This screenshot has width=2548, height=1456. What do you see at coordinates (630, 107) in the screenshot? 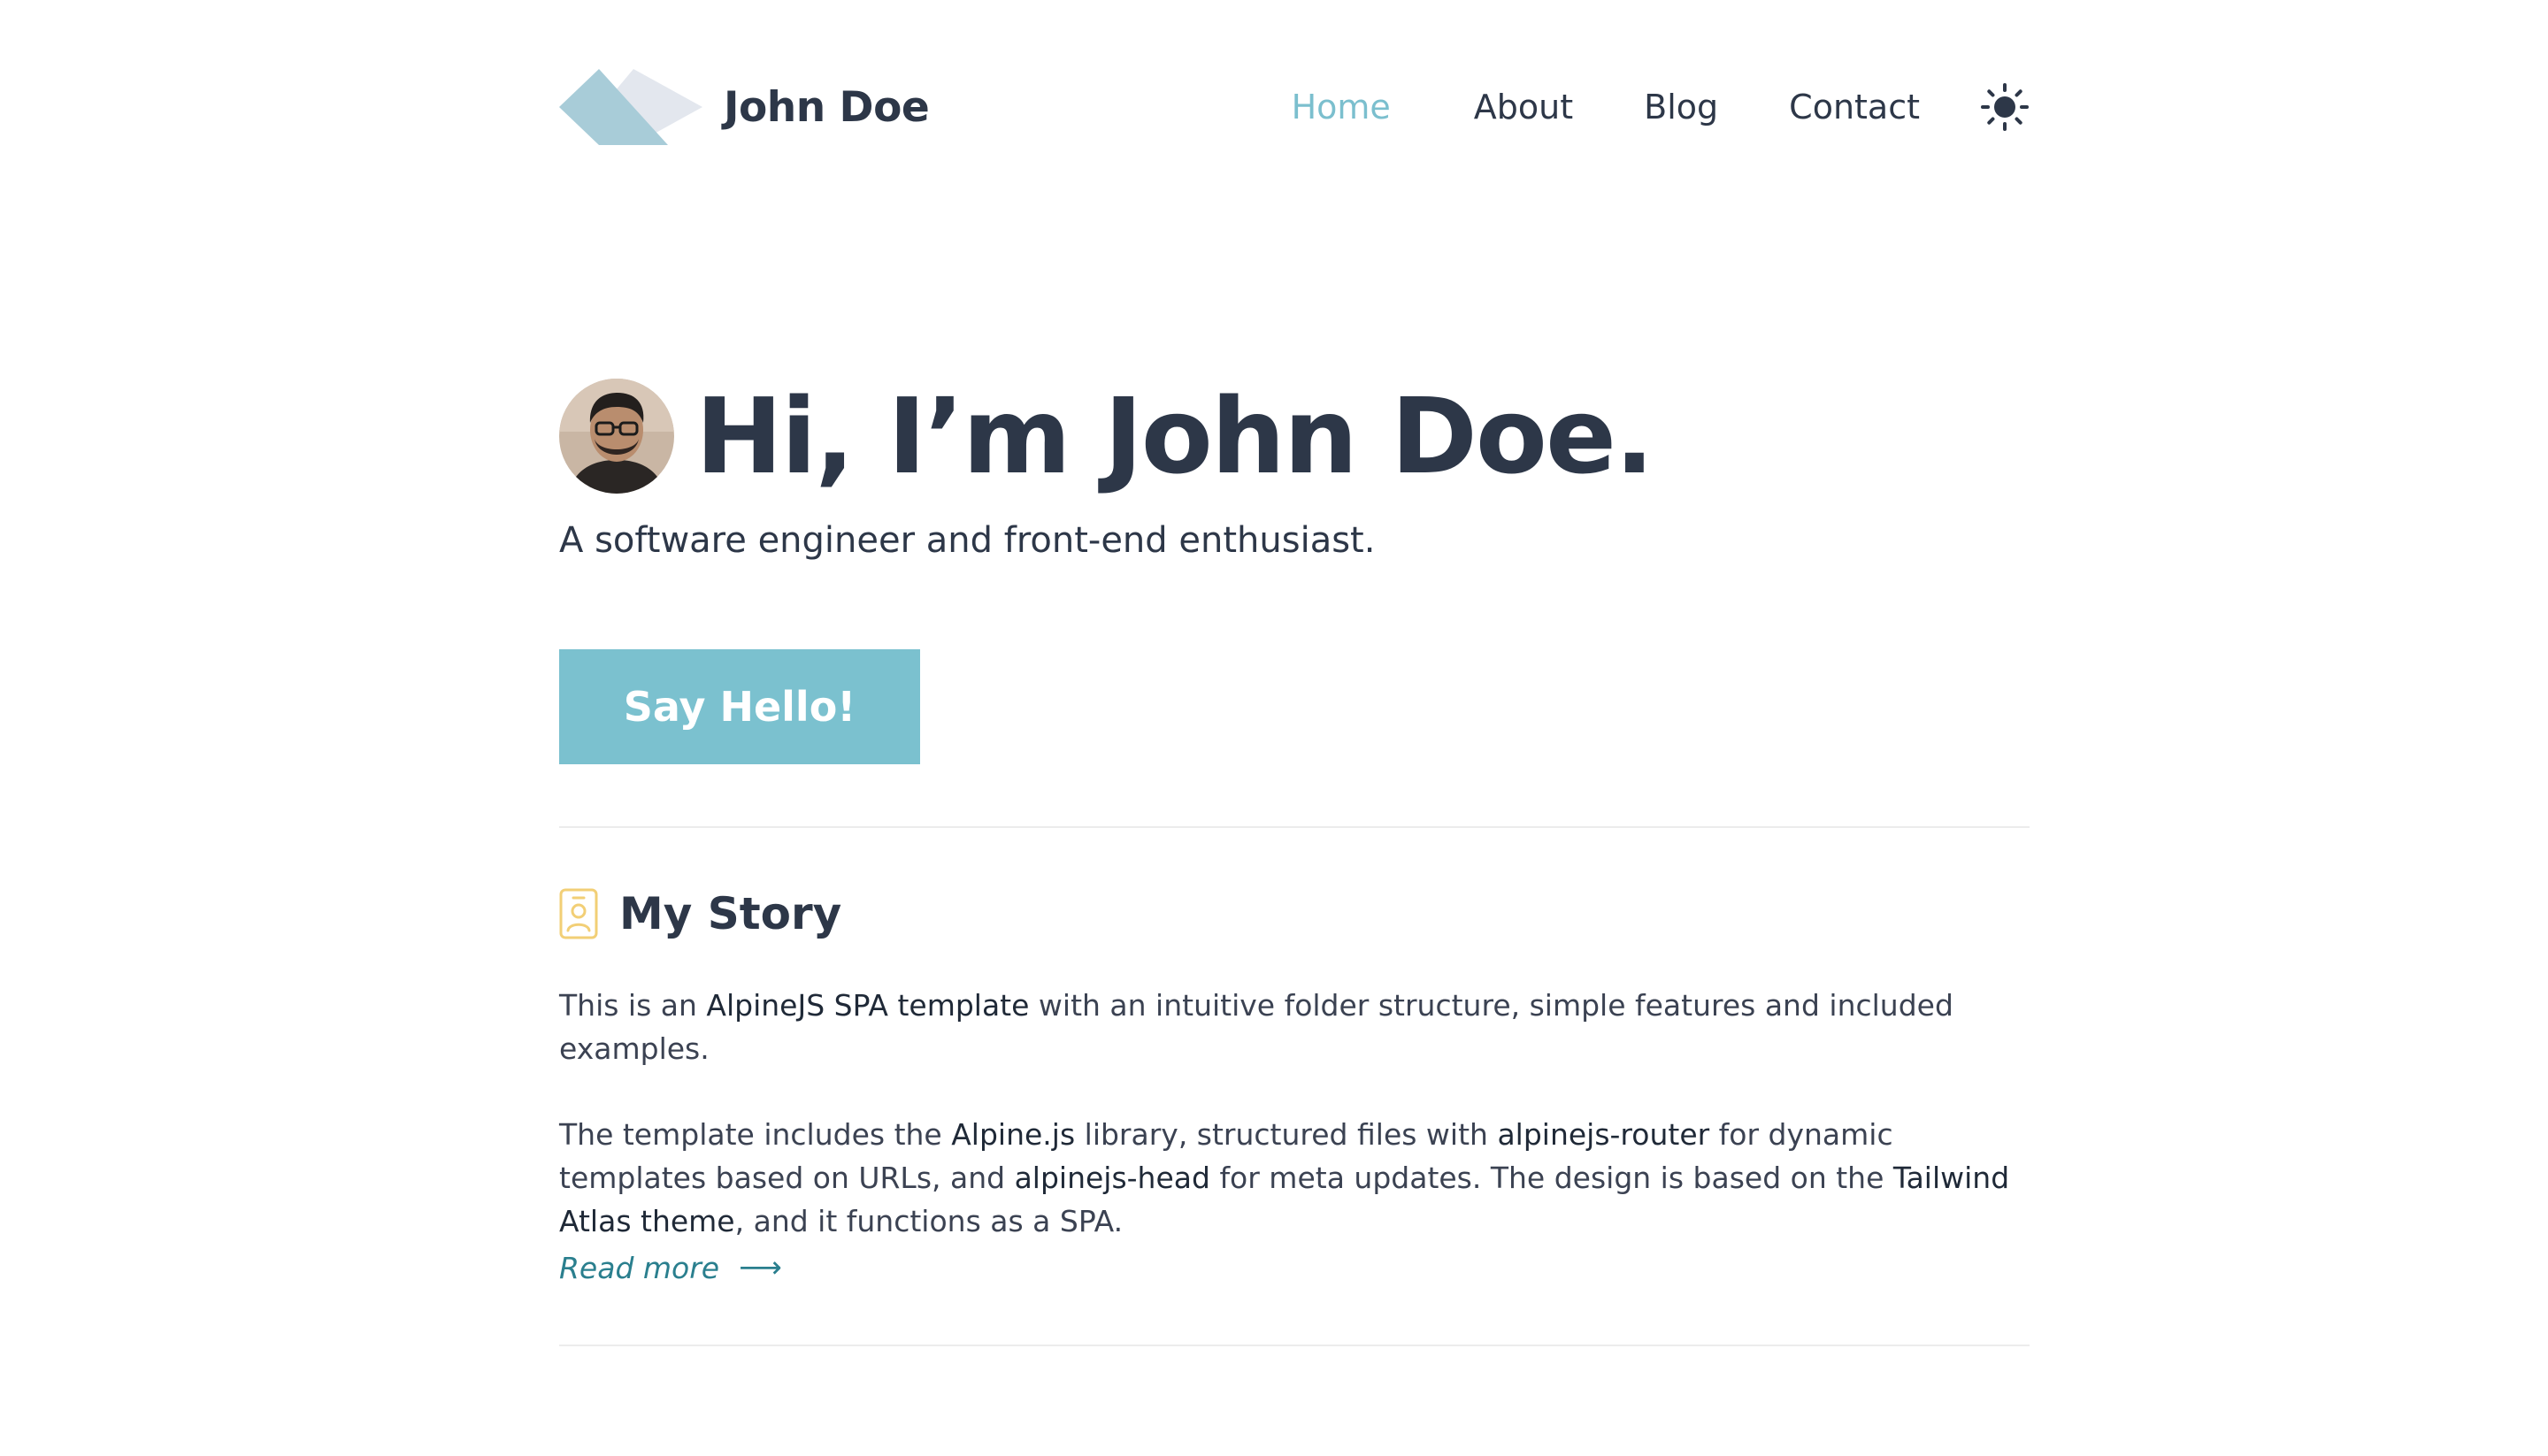
I see `logo-icon` at bounding box center [630, 107].